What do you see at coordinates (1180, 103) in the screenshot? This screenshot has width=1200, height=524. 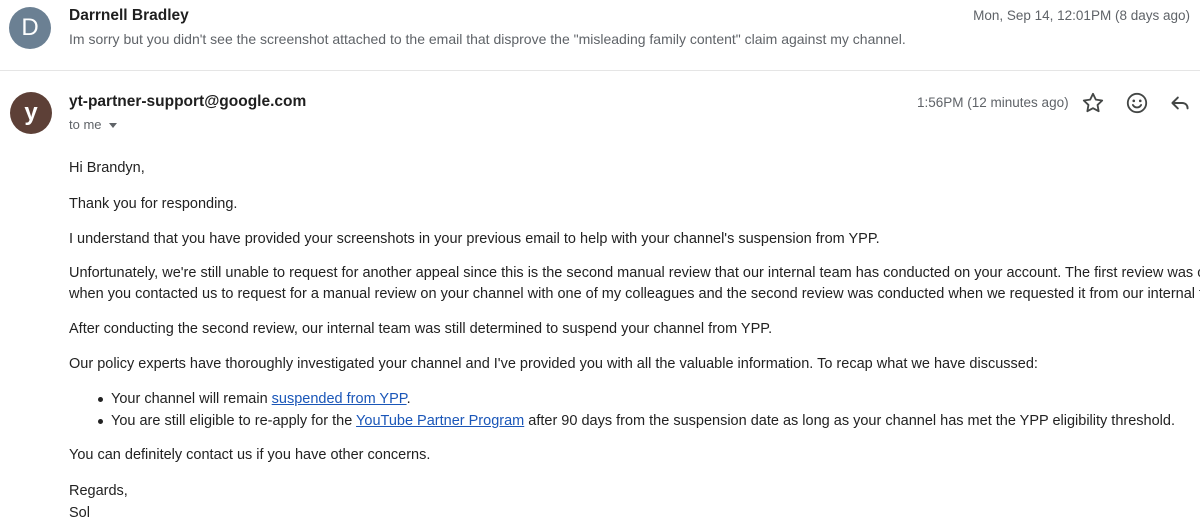 I see `reply-icon` at bounding box center [1180, 103].